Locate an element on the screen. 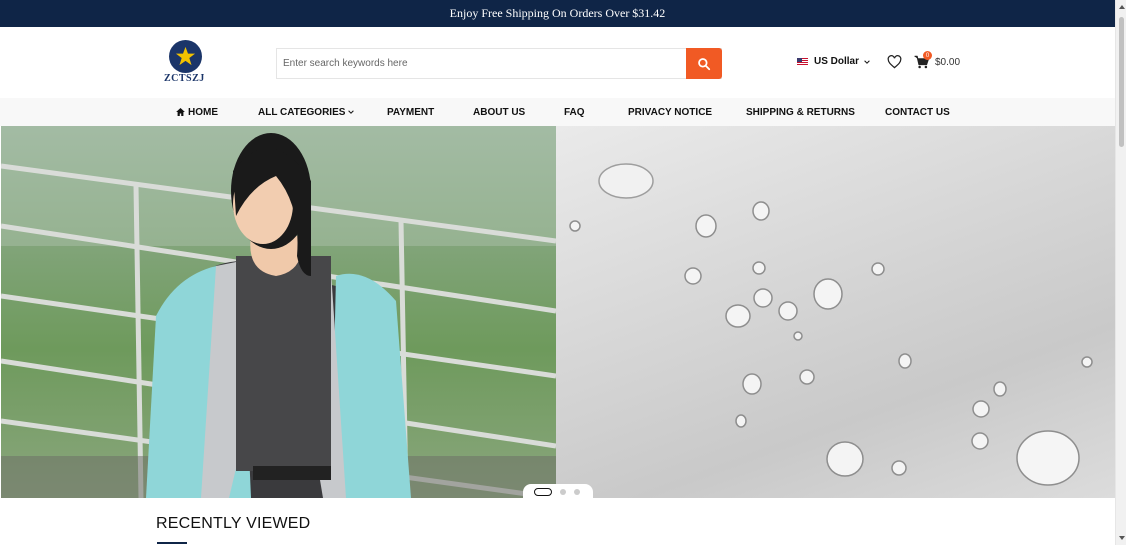 The image size is (1126, 545). search-bar is located at coordinates (499, 63).